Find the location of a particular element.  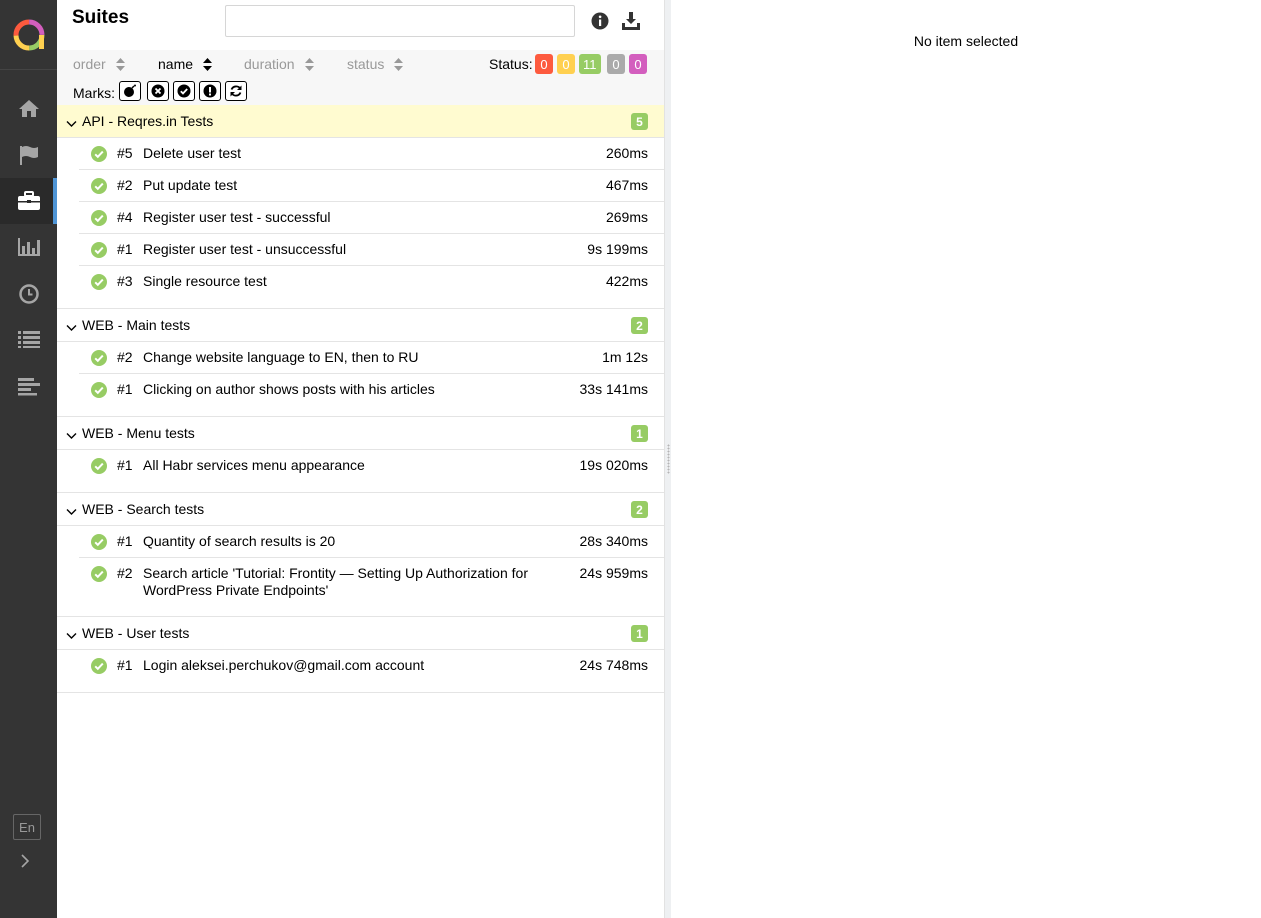

collapse-sidebar-button is located at coordinates (25, 861).